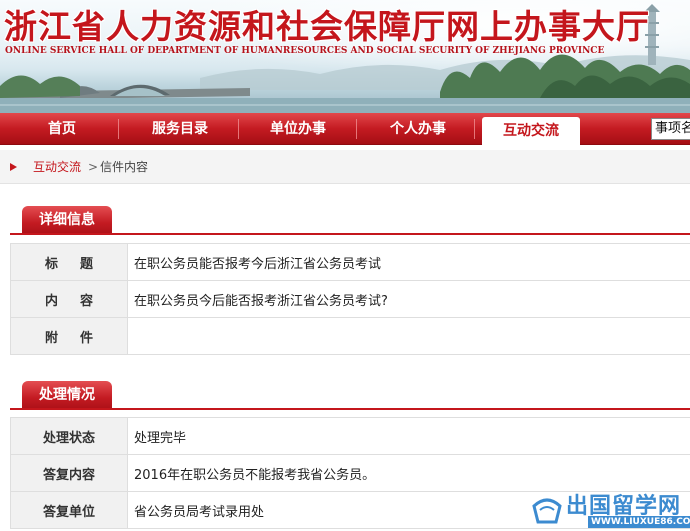 This screenshot has height=531, width=690. What do you see at coordinates (180, 129) in the screenshot?
I see `nav-item-service-catalog: 服务目录` at bounding box center [180, 129].